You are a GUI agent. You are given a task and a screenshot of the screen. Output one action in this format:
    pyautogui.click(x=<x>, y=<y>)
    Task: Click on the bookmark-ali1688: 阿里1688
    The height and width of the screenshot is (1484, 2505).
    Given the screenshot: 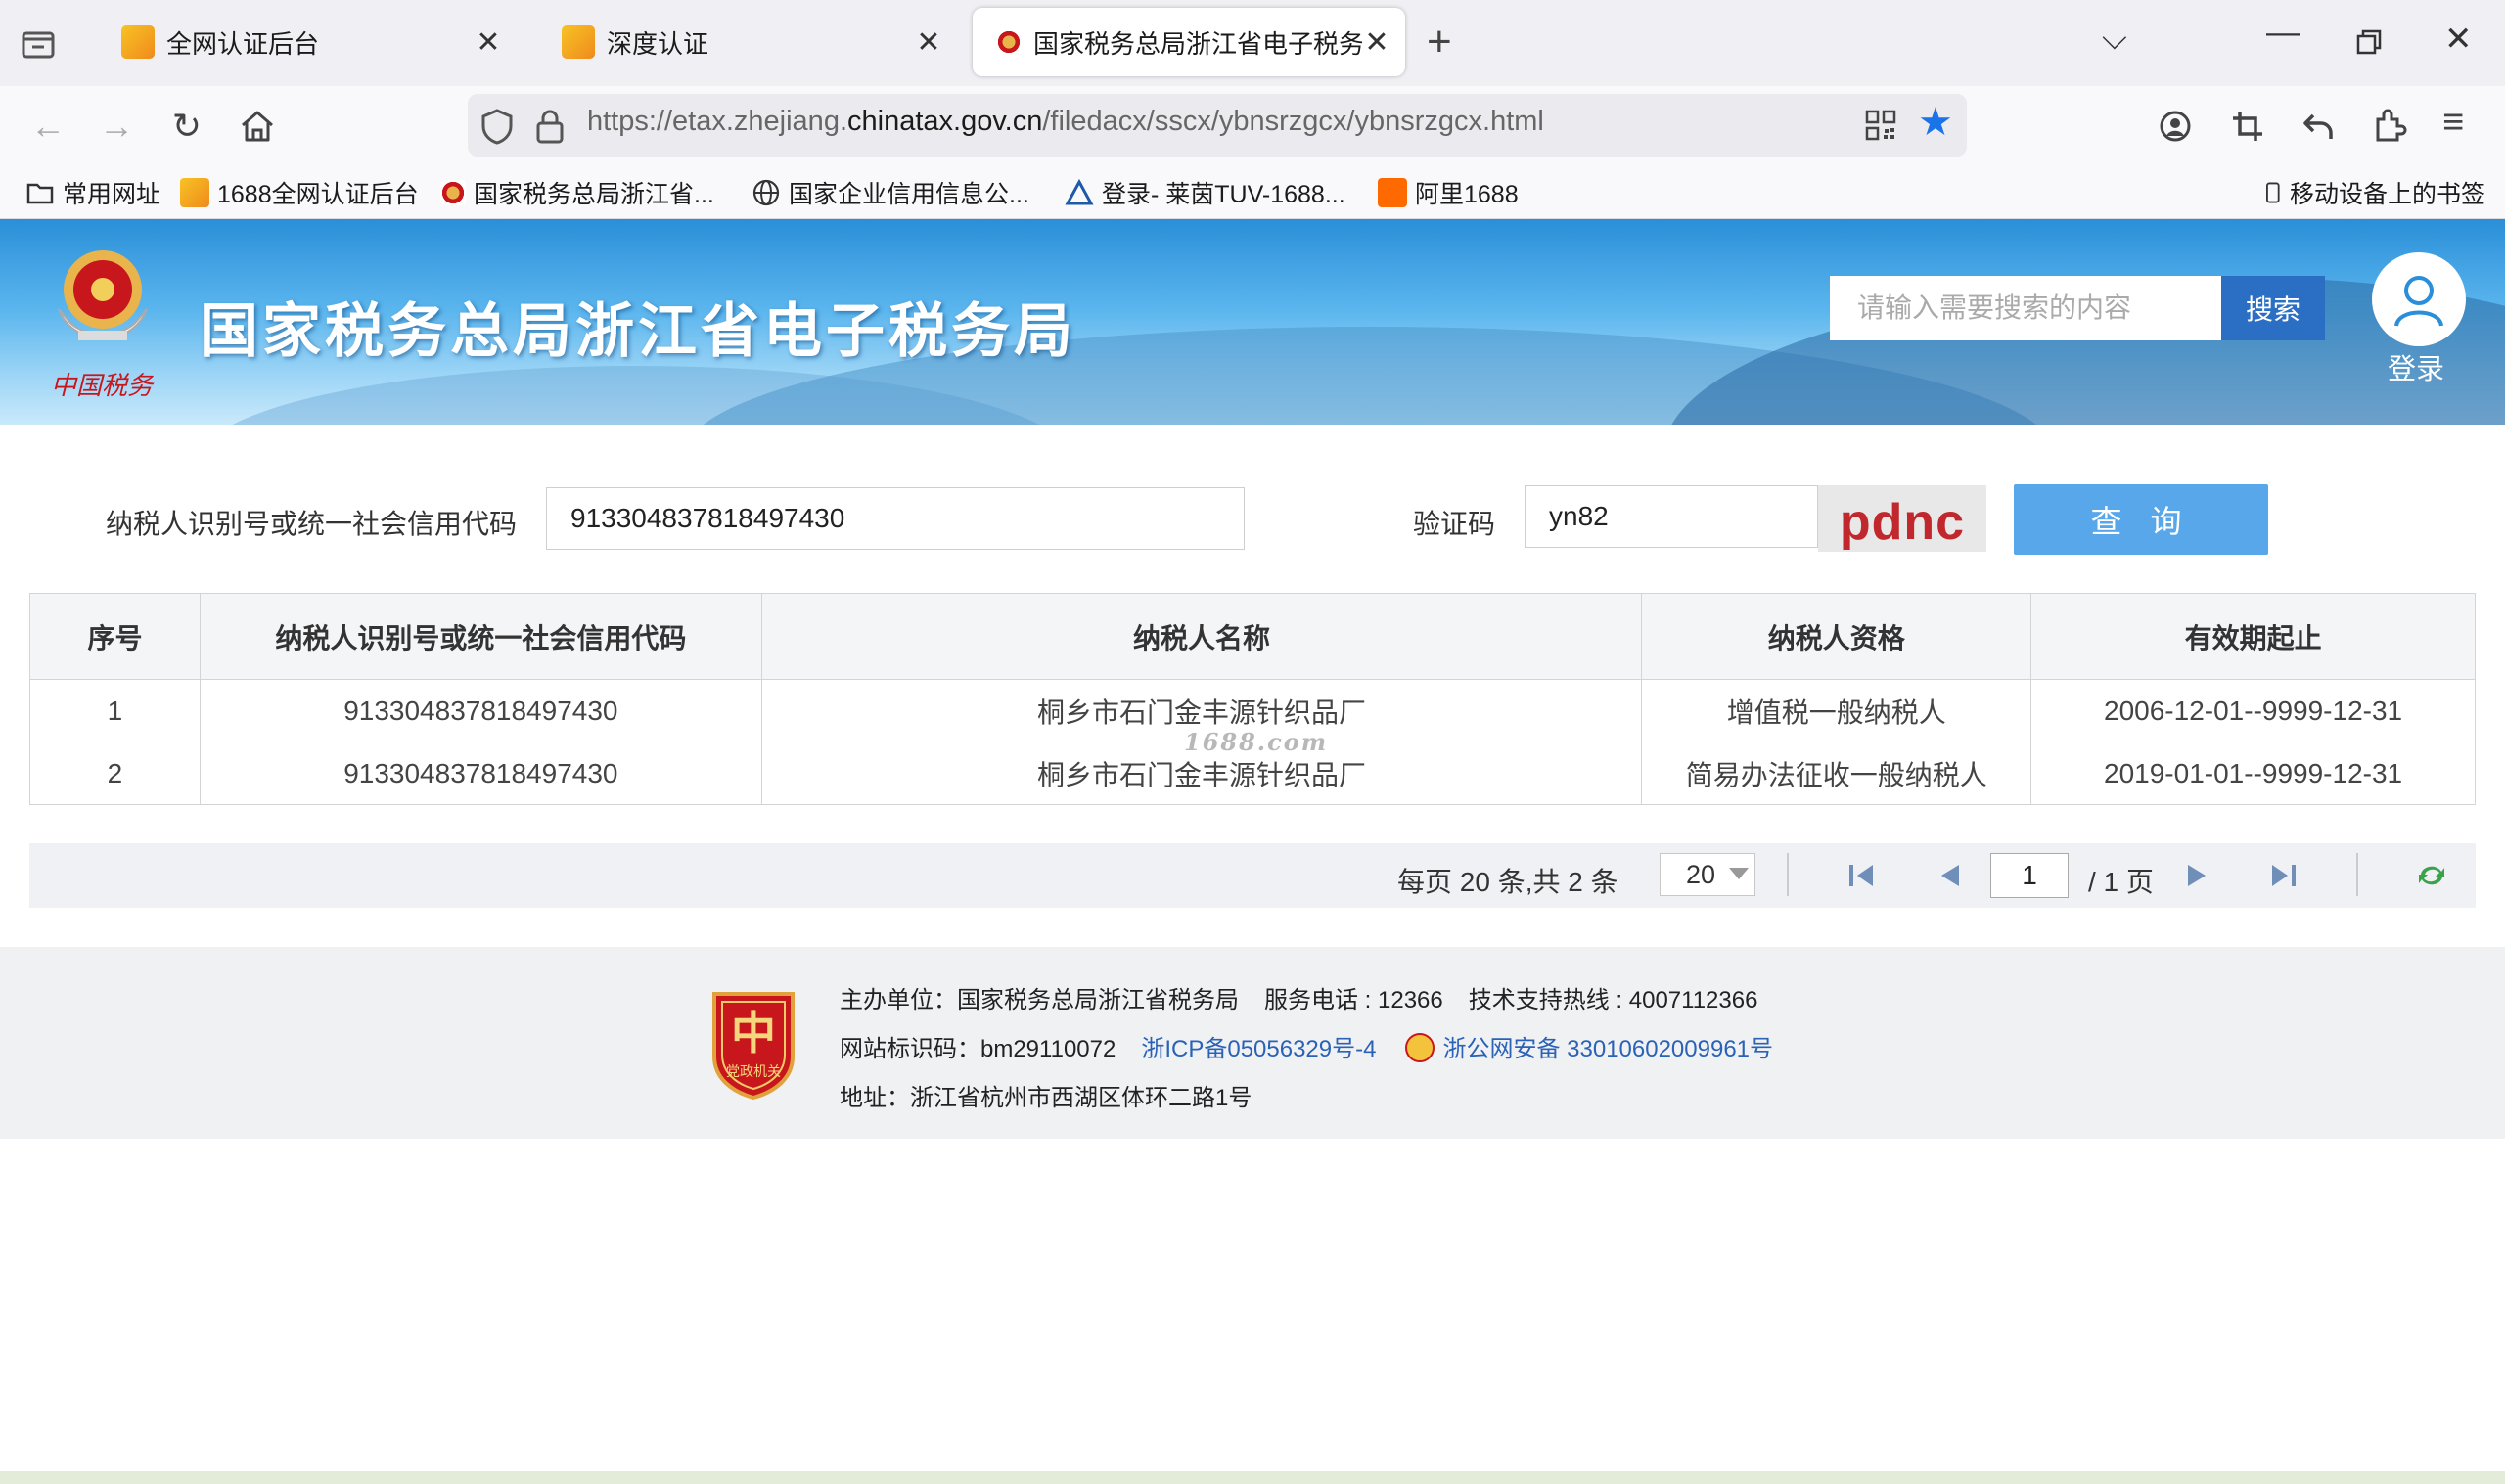 What is the action you would take?
    pyautogui.click(x=1448, y=192)
    